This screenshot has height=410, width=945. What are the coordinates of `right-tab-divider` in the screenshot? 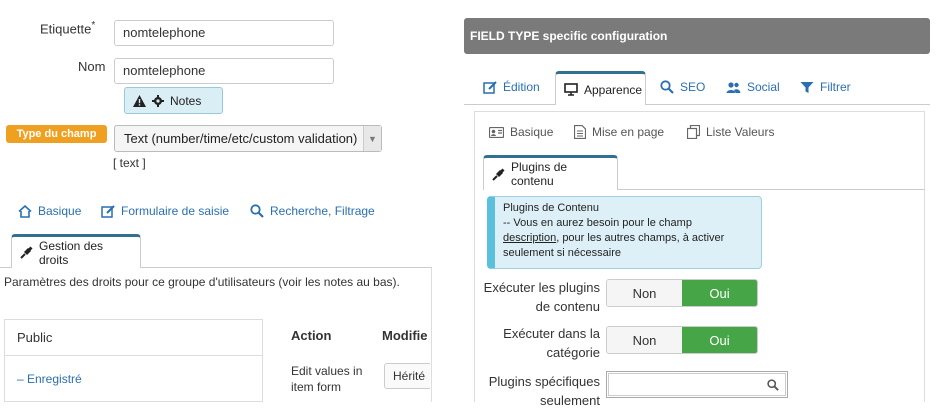 It's located at (697, 104).